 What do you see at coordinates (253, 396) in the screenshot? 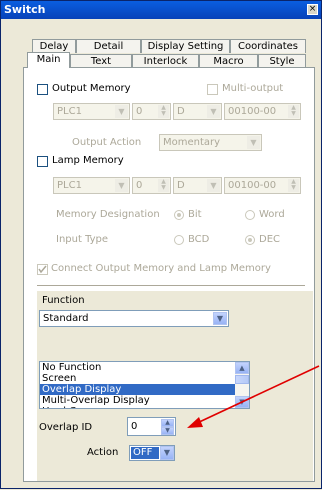
I see `annotation-arrow-icon` at bounding box center [253, 396].